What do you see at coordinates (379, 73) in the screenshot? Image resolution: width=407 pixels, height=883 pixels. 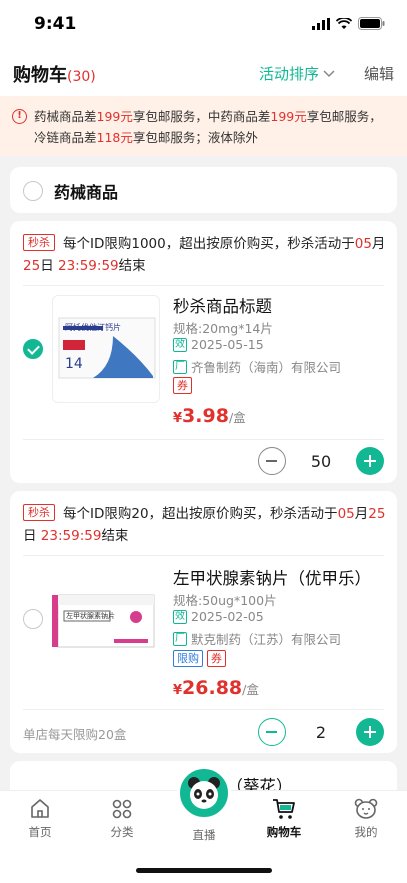 I see `edit-button: 编辑` at bounding box center [379, 73].